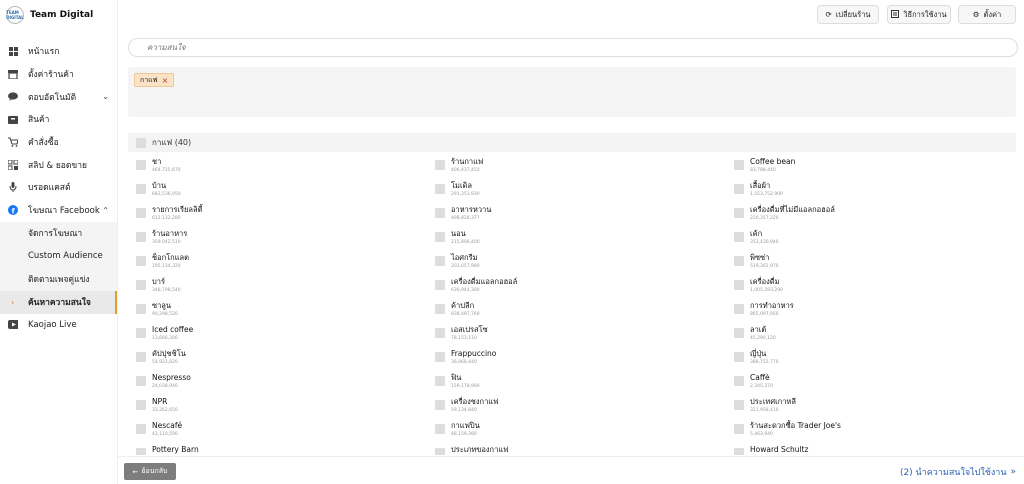 The image size is (1024, 484). What do you see at coordinates (58, 233) in the screenshot?
I see `sidebar-subitem-manage-ads: จัดการโฆษณา` at bounding box center [58, 233].